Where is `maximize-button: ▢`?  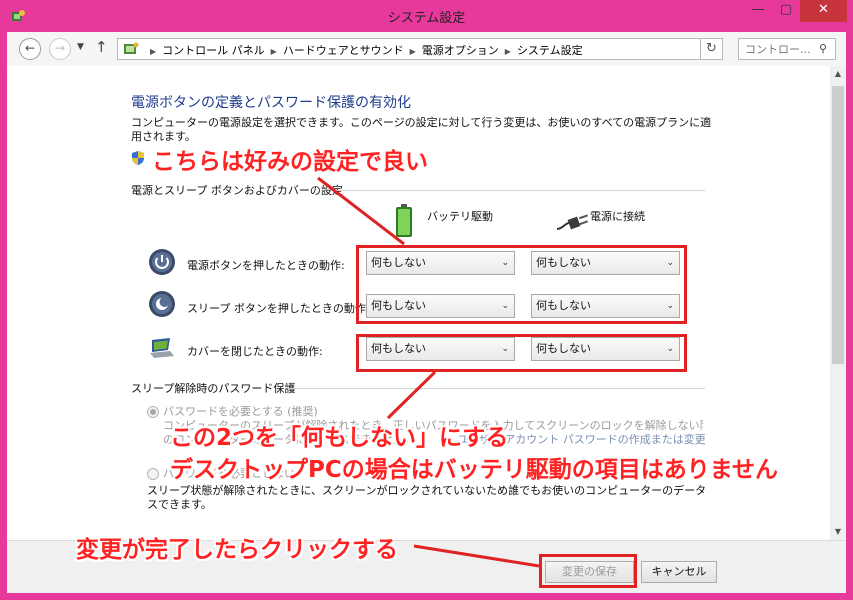
maximize-button: ▢ is located at coordinates (786, 11).